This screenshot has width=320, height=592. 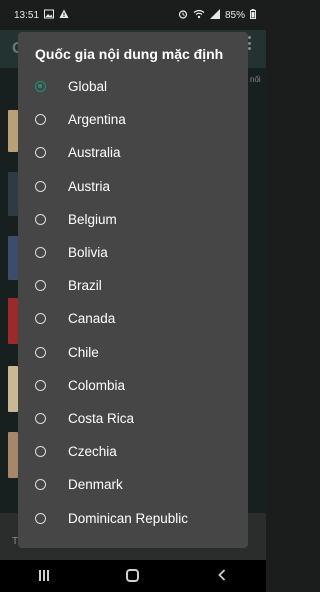 I want to click on country-option-label: Czechia, so click(x=92, y=452).